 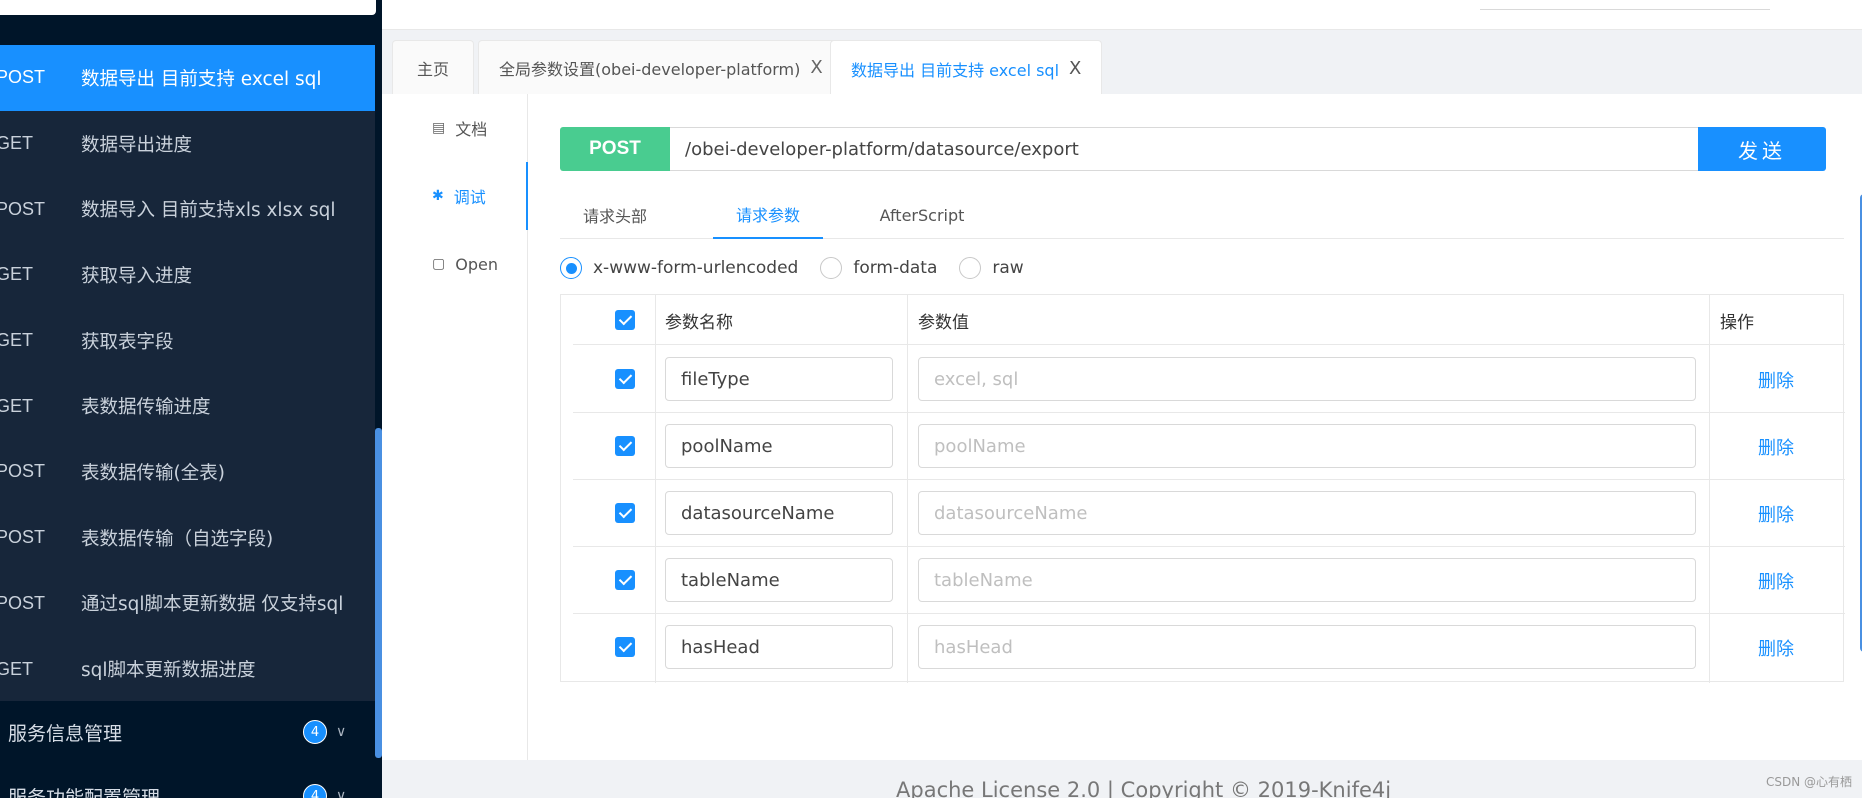 I want to click on select-all-checkbox, so click(x=625, y=320).